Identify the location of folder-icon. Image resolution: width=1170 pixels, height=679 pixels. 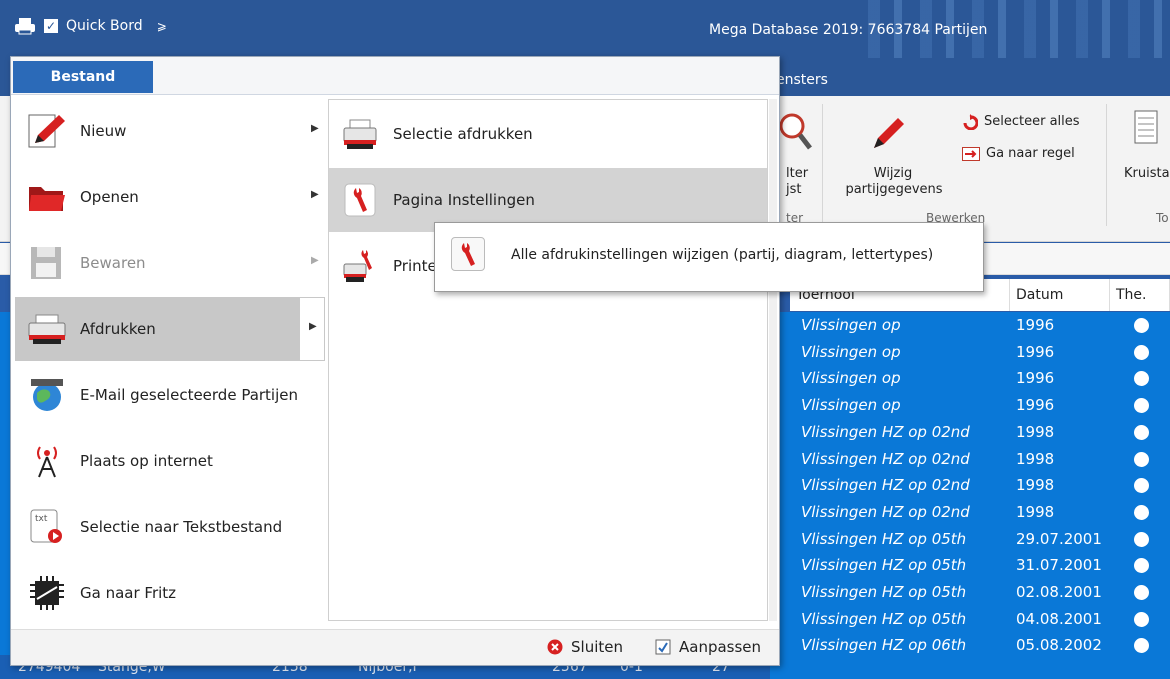
(47, 197).